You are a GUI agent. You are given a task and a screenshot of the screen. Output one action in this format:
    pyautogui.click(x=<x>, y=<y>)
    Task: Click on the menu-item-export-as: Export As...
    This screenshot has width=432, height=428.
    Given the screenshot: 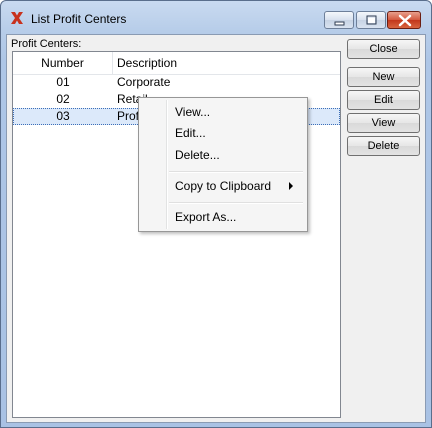 What is the action you would take?
    pyautogui.click(x=223, y=217)
    